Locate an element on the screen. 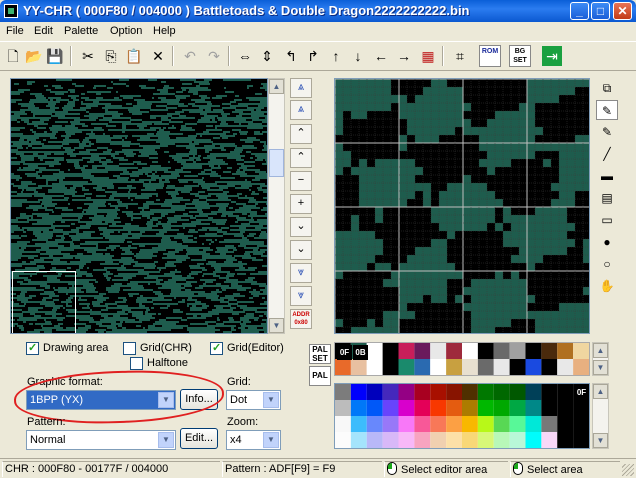 Image resolution: width=636 pixels, height=478 pixels. line-tool-icon: ╱ is located at coordinates (607, 154).